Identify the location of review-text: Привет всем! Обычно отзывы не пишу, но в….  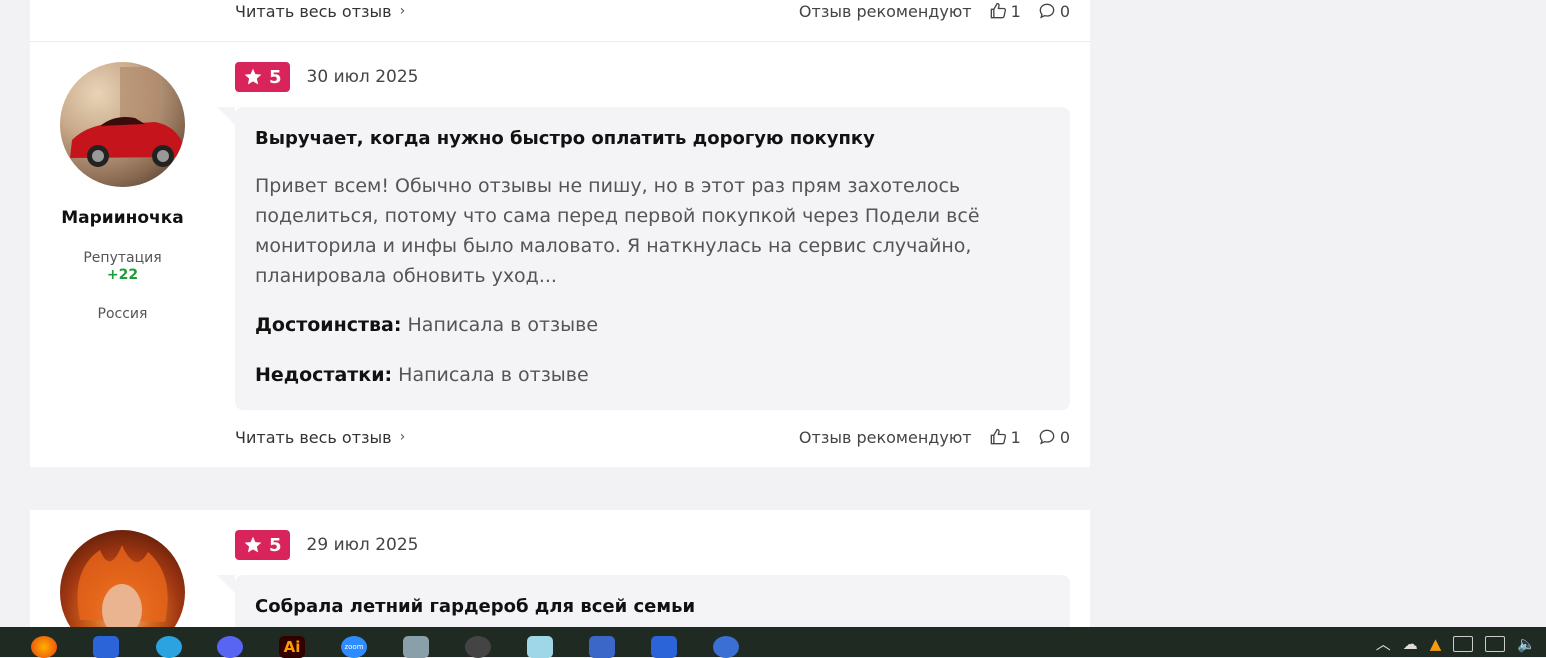
(617, 231).